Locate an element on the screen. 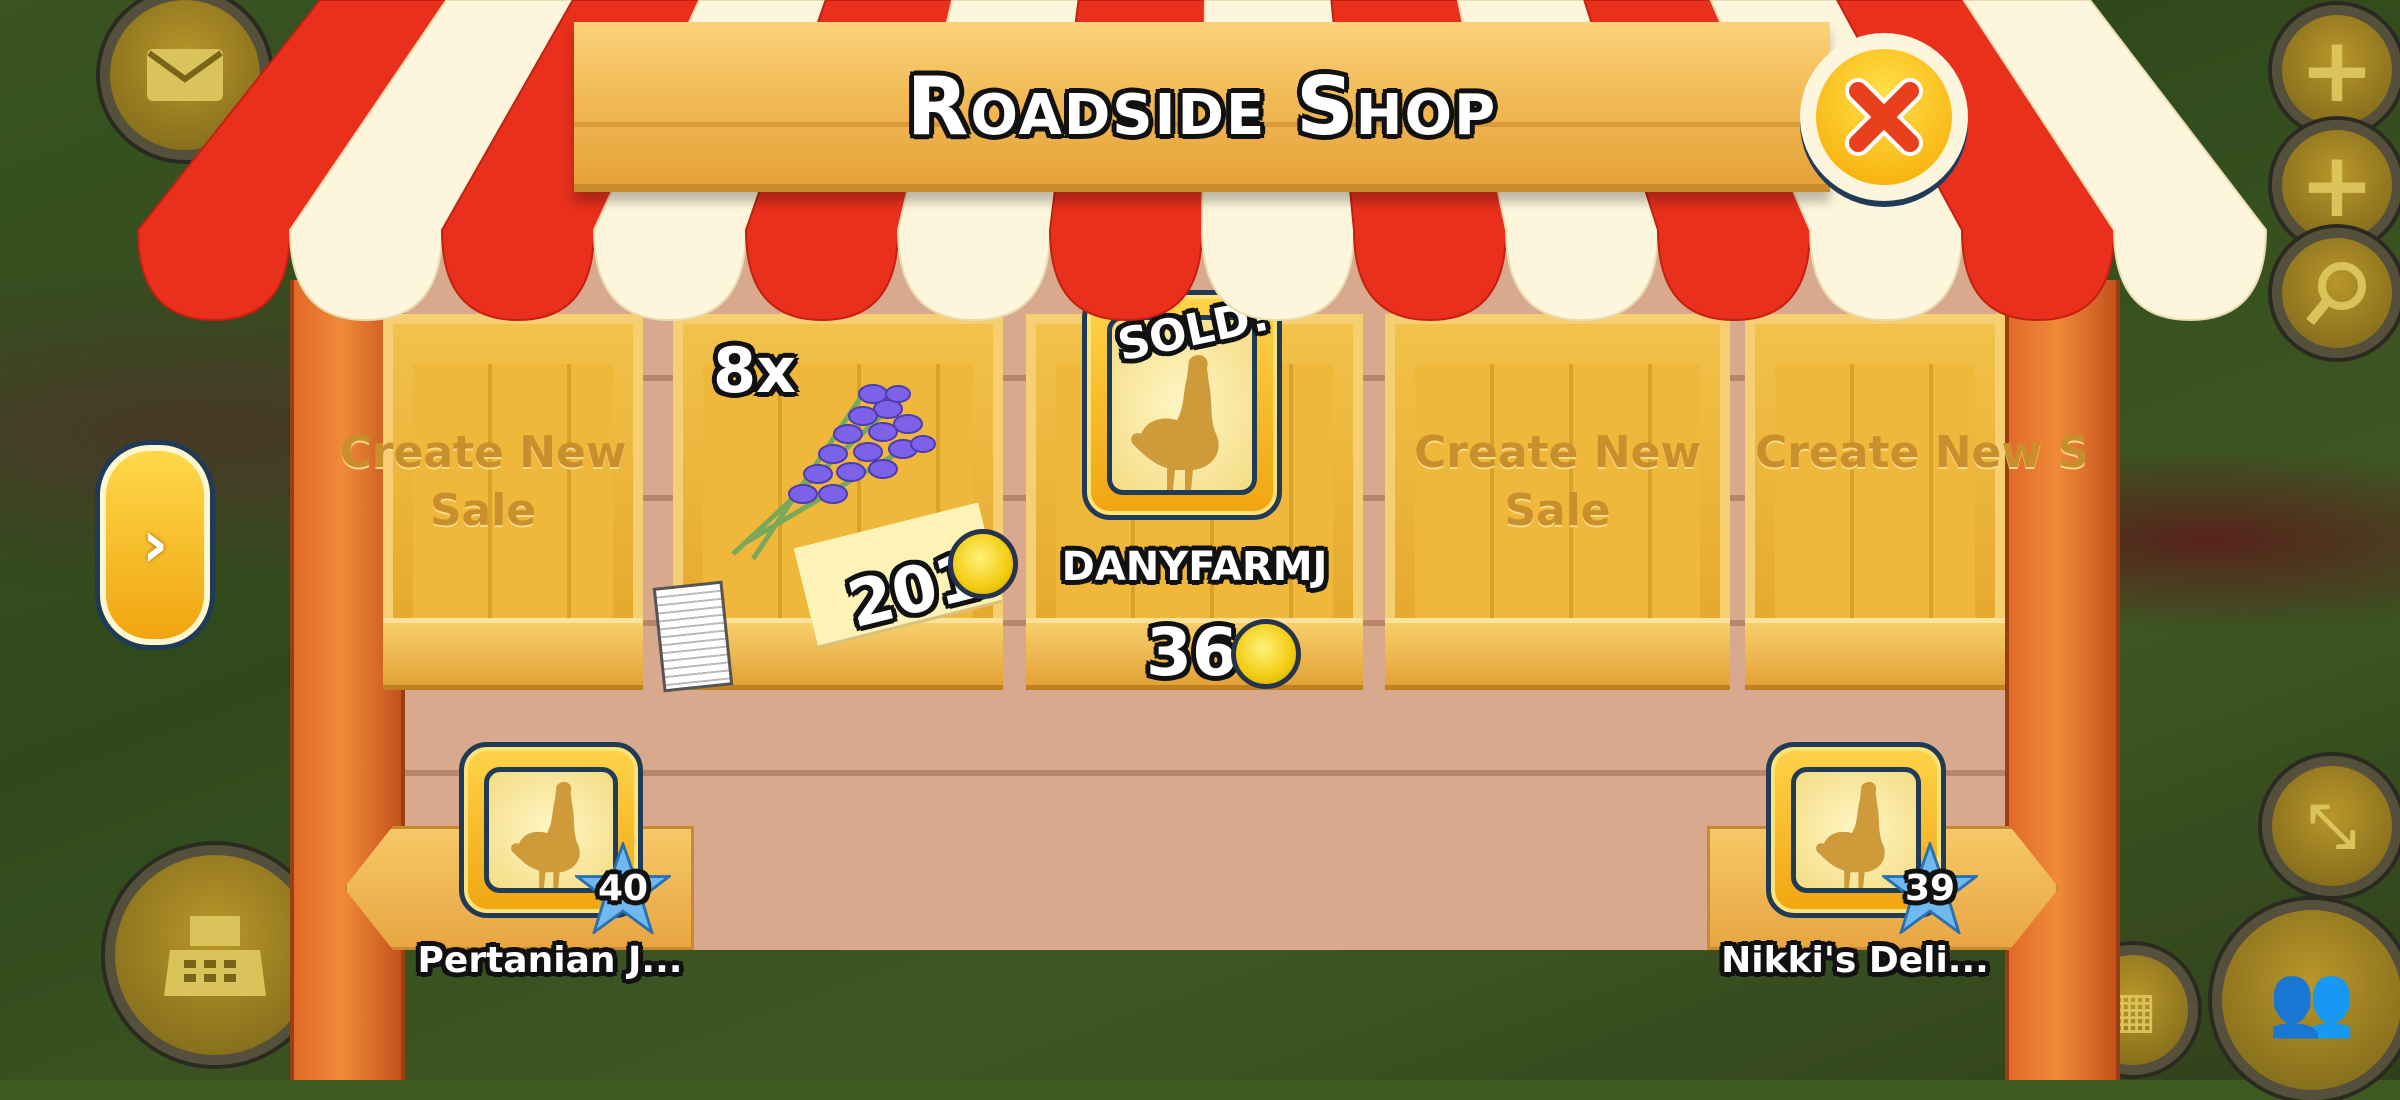 Image resolution: width=2400 pixels, height=1100 pixels. title-banner: Roadside Shop is located at coordinates (1202, 107).